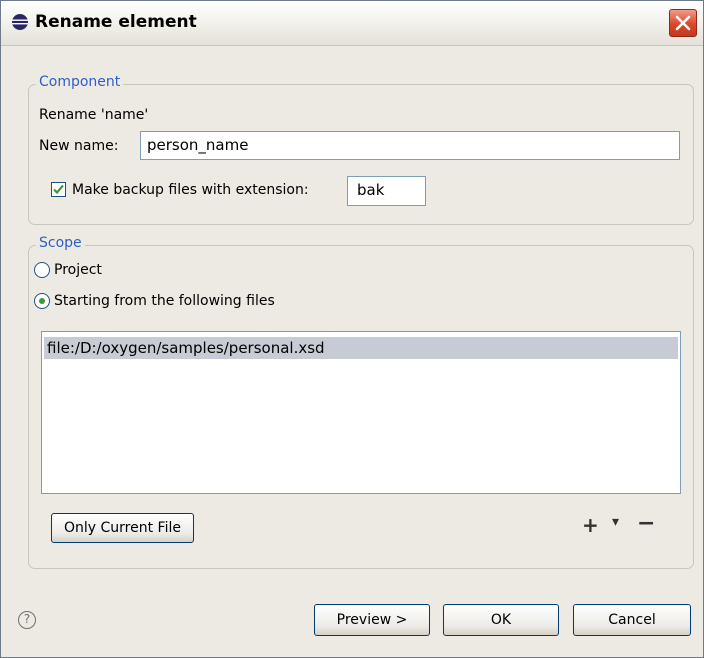 The image size is (704, 658). I want to click on project-radio-label: Project, so click(78, 270).